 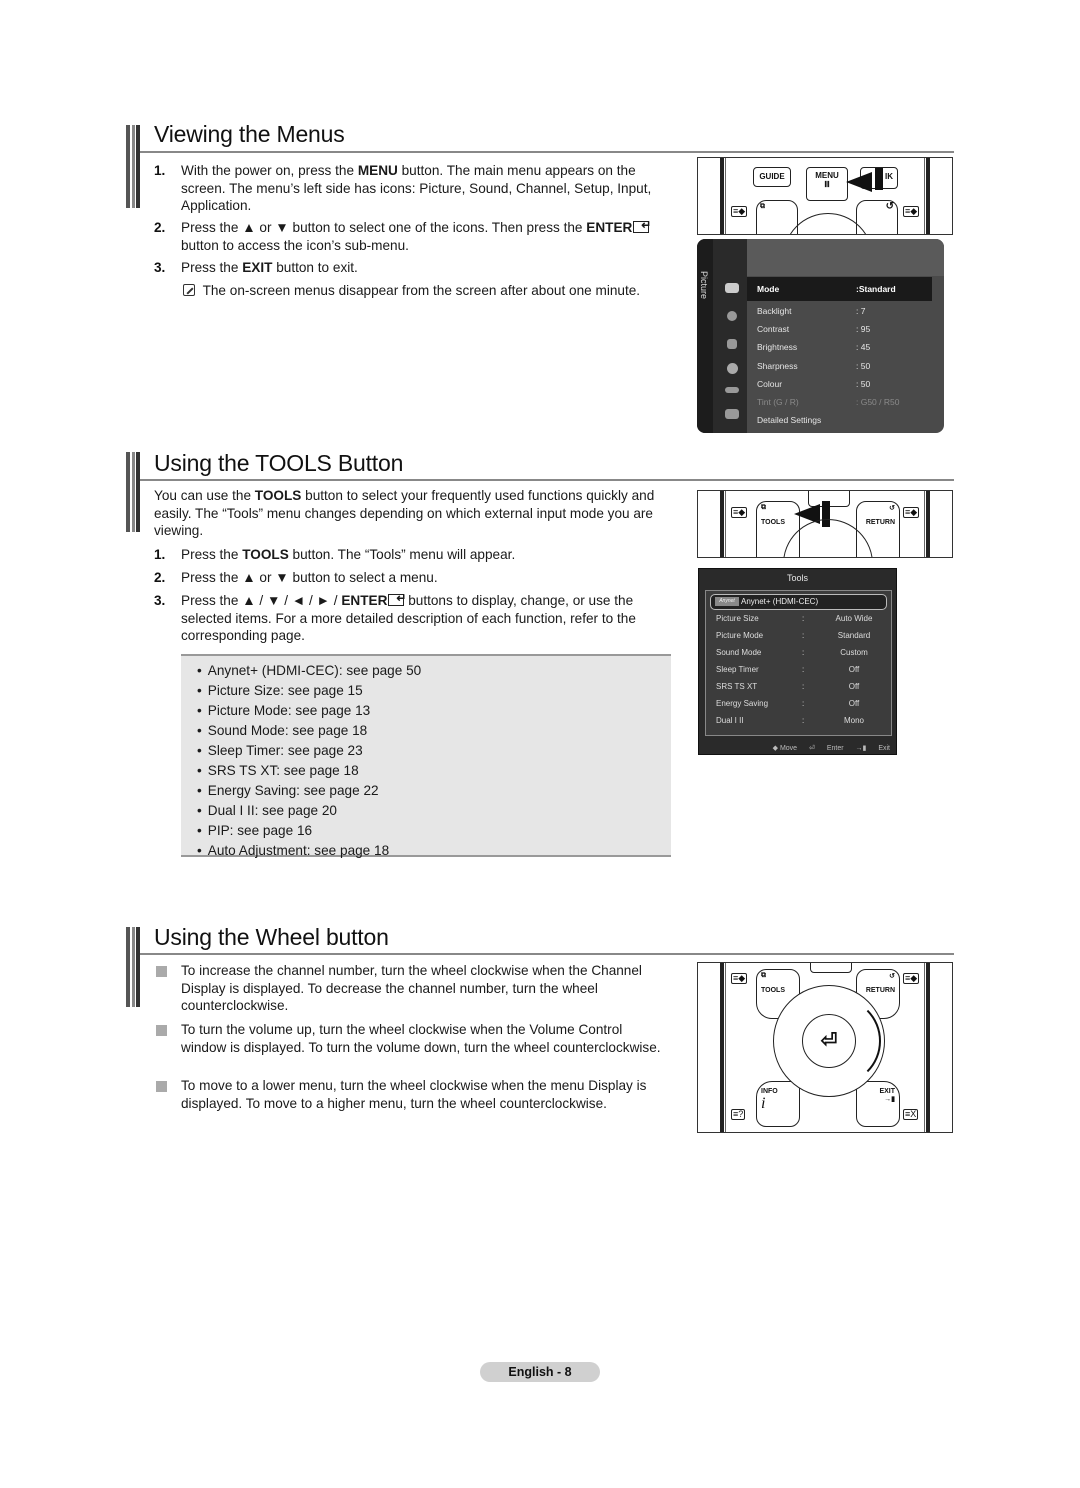 What do you see at coordinates (849, 384) in the screenshot?
I see `menu-row-colour: Colour: 50` at bounding box center [849, 384].